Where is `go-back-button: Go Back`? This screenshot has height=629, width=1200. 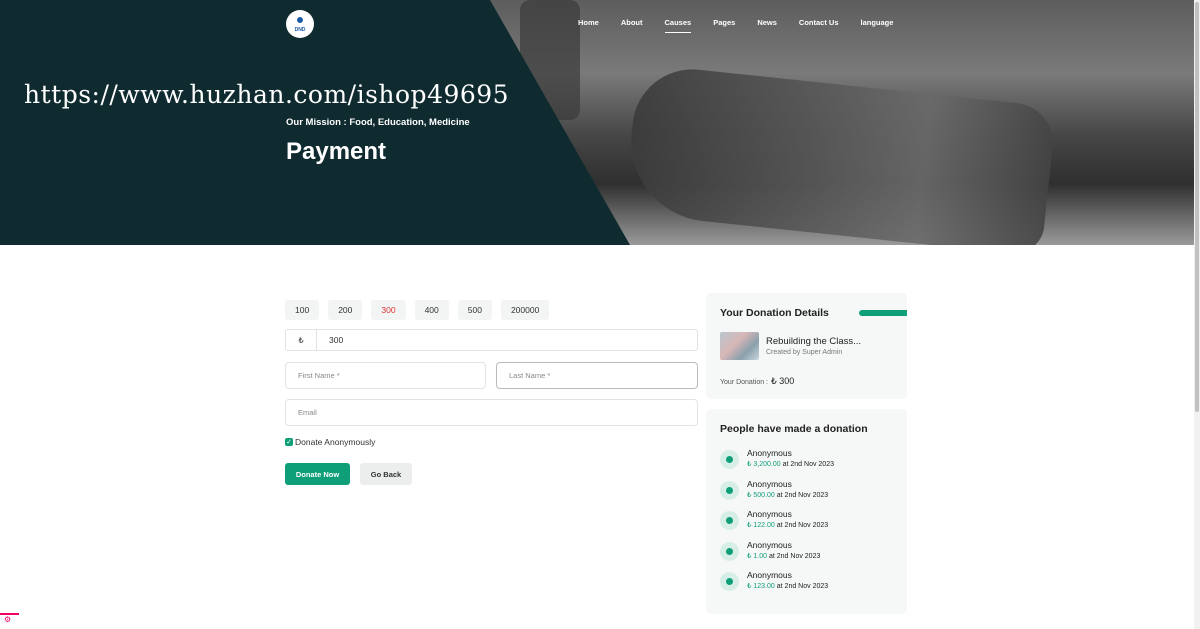
go-back-button: Go Back is located at coordinates (386, 474).